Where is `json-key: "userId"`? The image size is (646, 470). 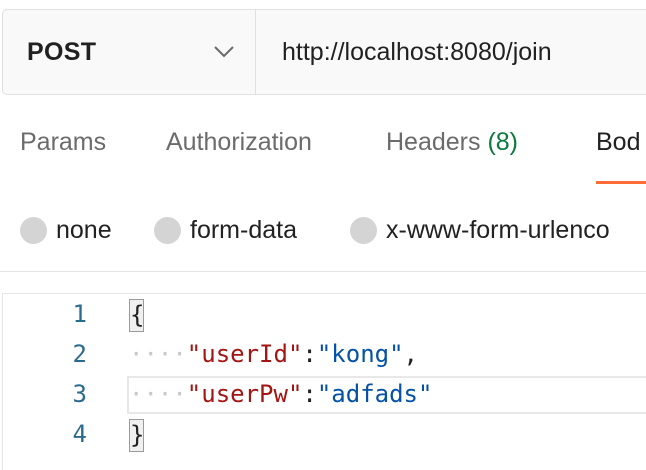
json-key: "userId" is located at coordinates (244, 354).